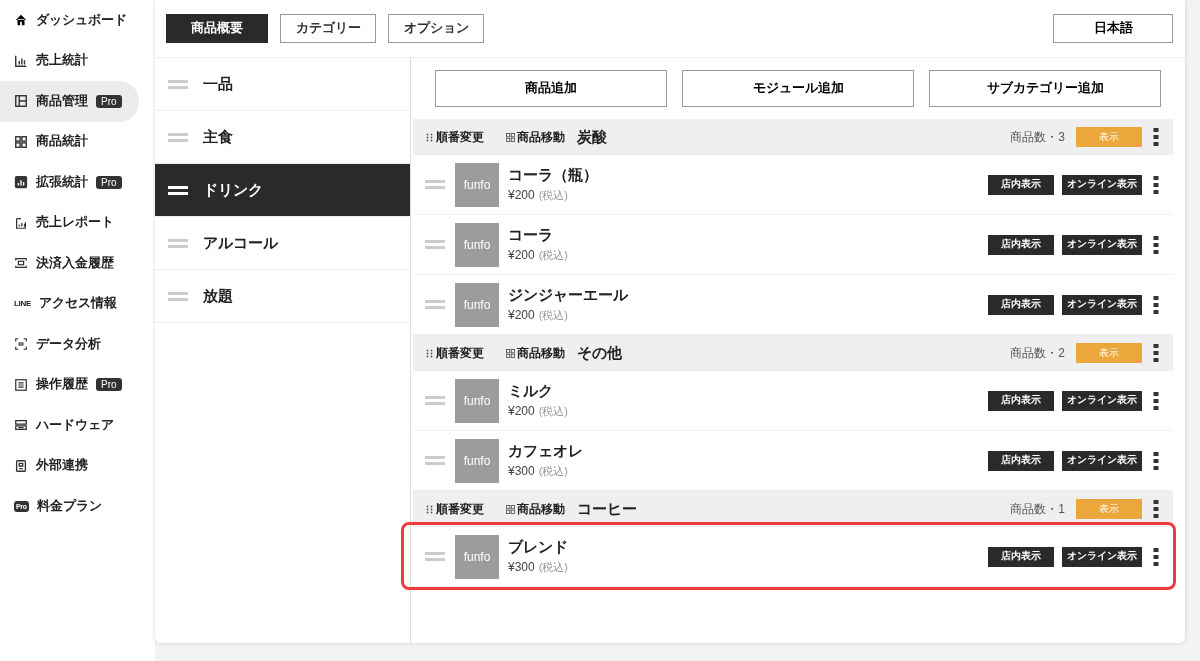 The height and width of the screenshot is (661, 1200). I want to click on sidebar-item: 商品統計, so click(69, 141).